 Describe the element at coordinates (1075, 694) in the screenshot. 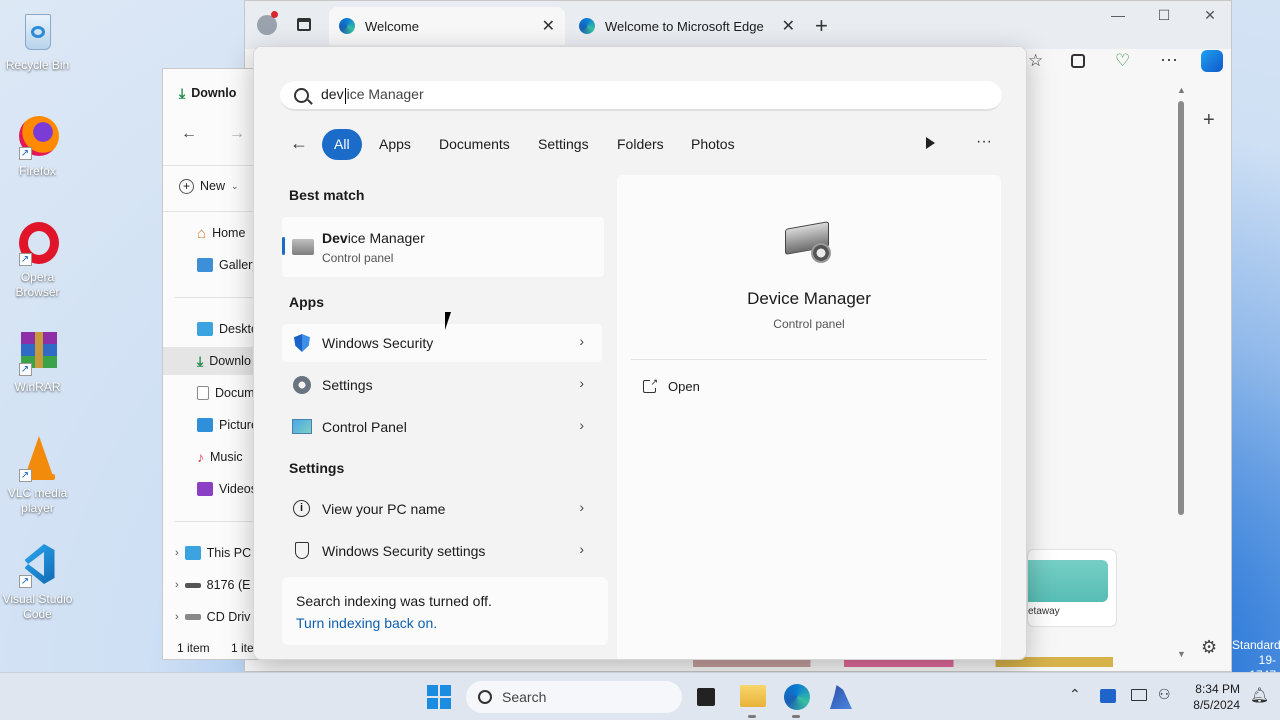

I see `show-hidden-icons: ⌃` at that location.